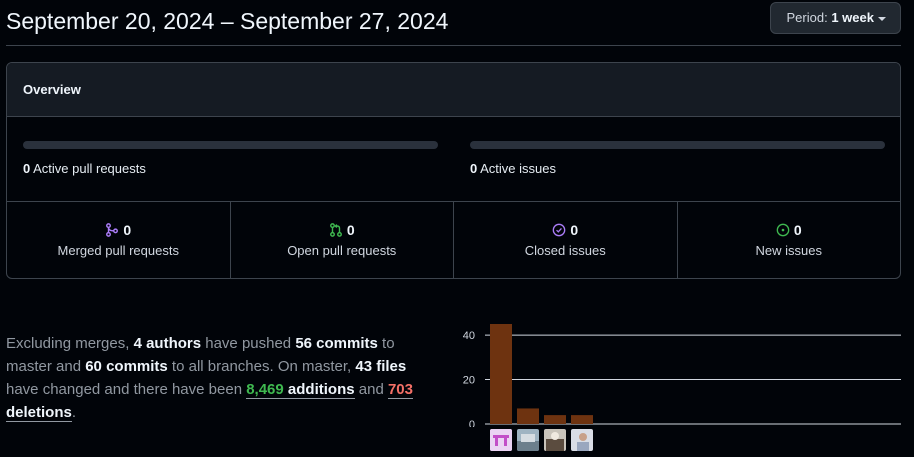 Image resolution: width=914 pixels, height=457 pixels. What do you see at coordinates (39, 412) in the screenshot?
I see `deletions-word: deletions` at bounding box center [39, 412].